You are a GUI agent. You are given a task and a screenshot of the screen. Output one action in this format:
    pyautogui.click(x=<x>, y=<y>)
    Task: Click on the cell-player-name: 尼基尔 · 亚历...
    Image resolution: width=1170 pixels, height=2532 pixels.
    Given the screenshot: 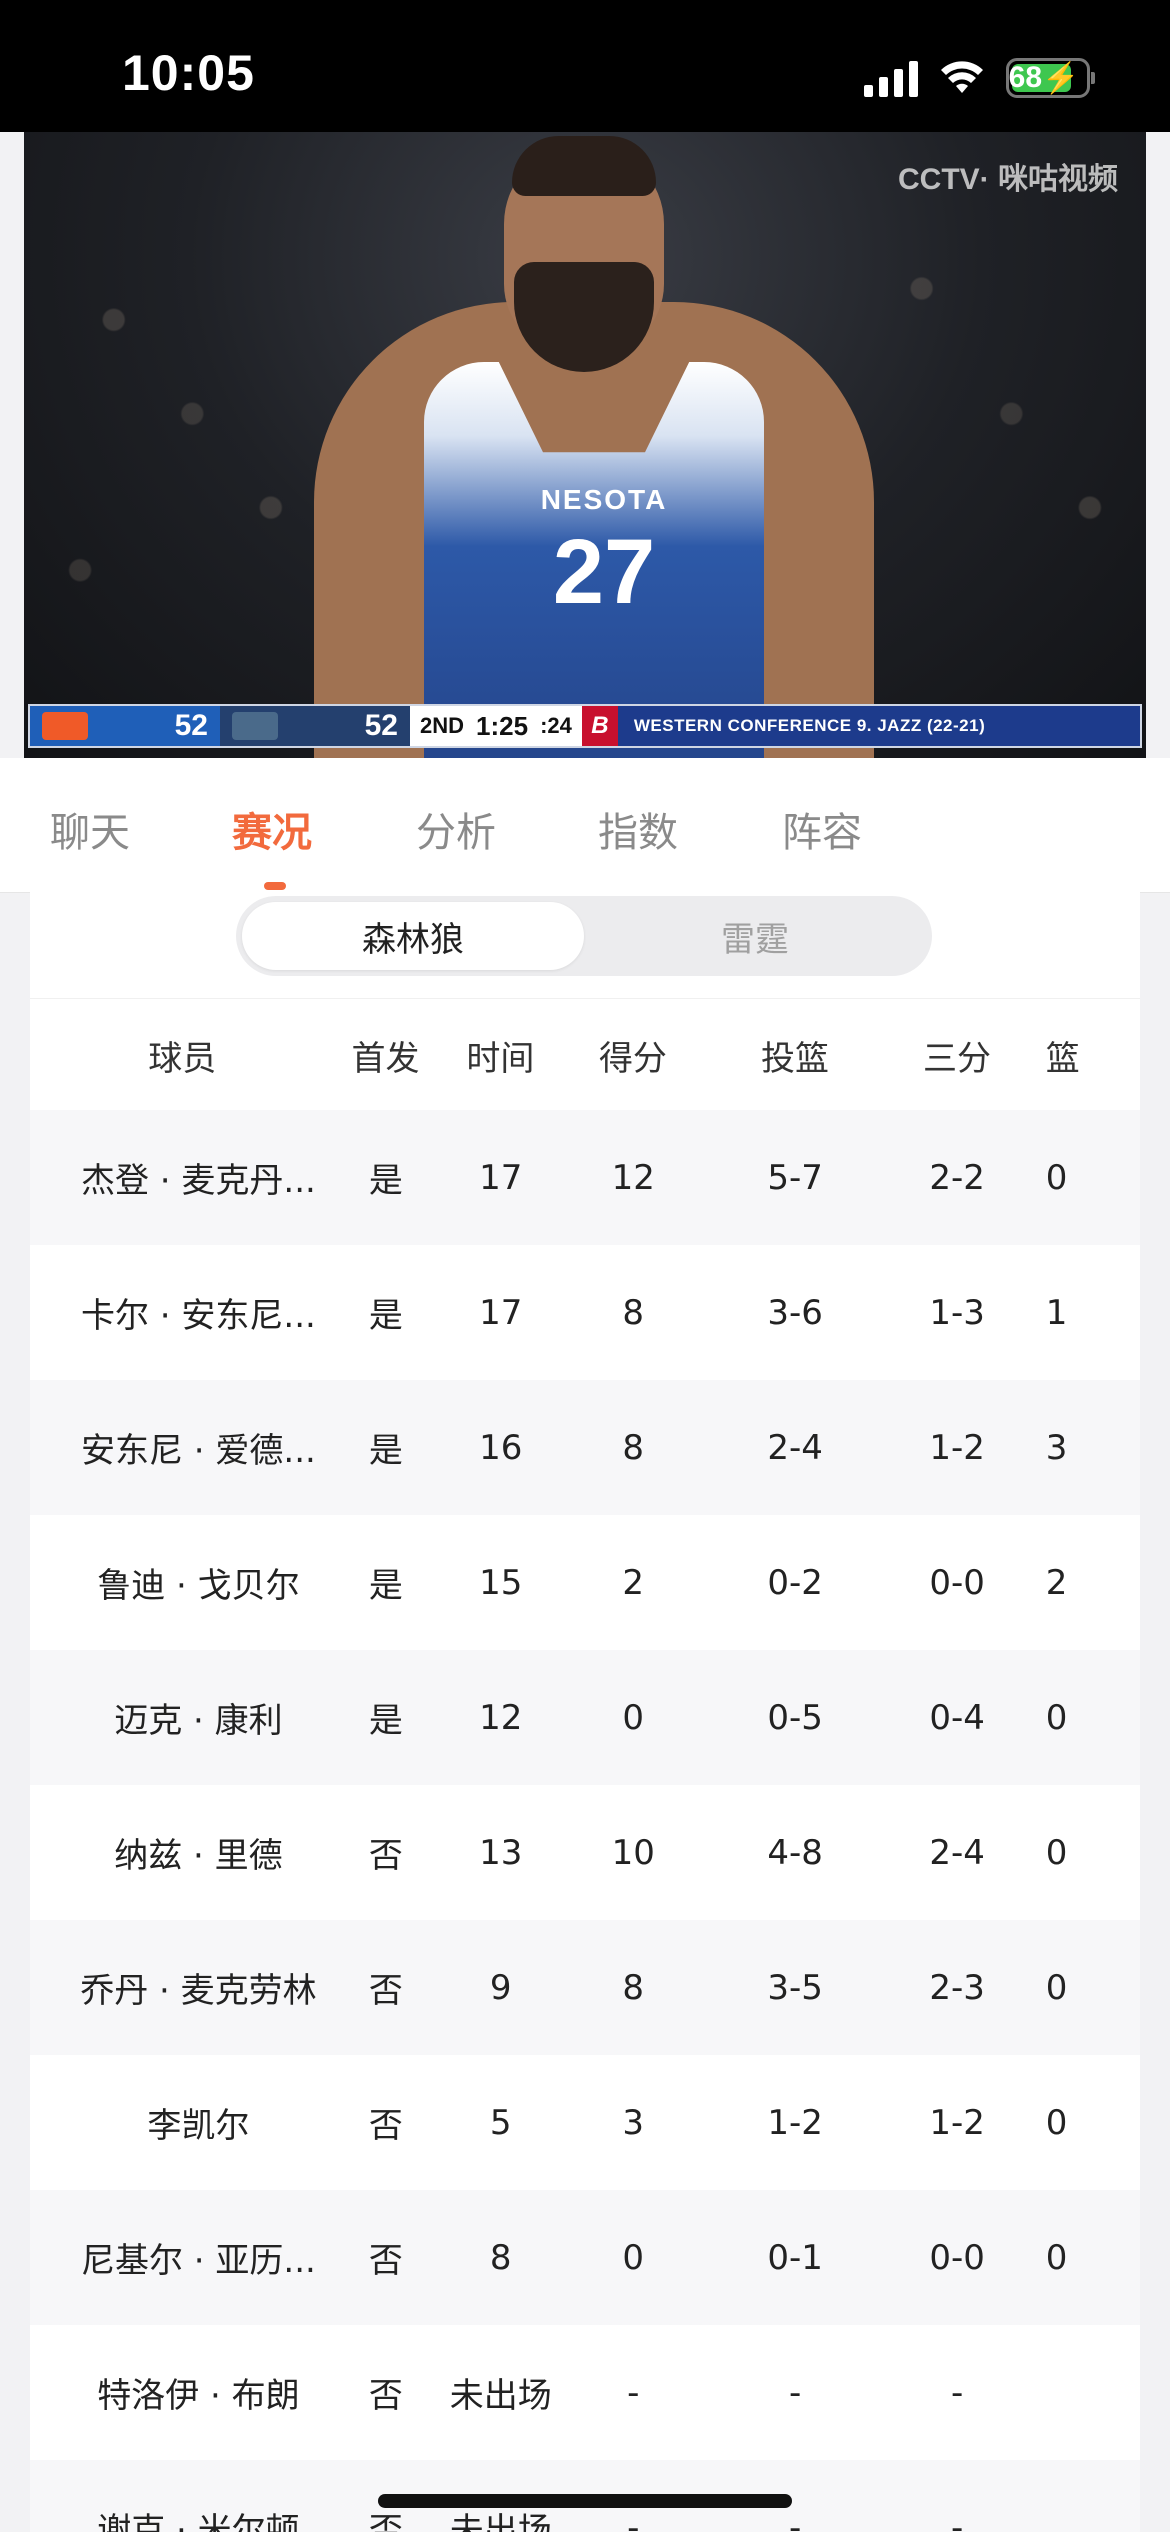 What is the action you would take?
    pyautogui.click(x=198, y=2261)
    